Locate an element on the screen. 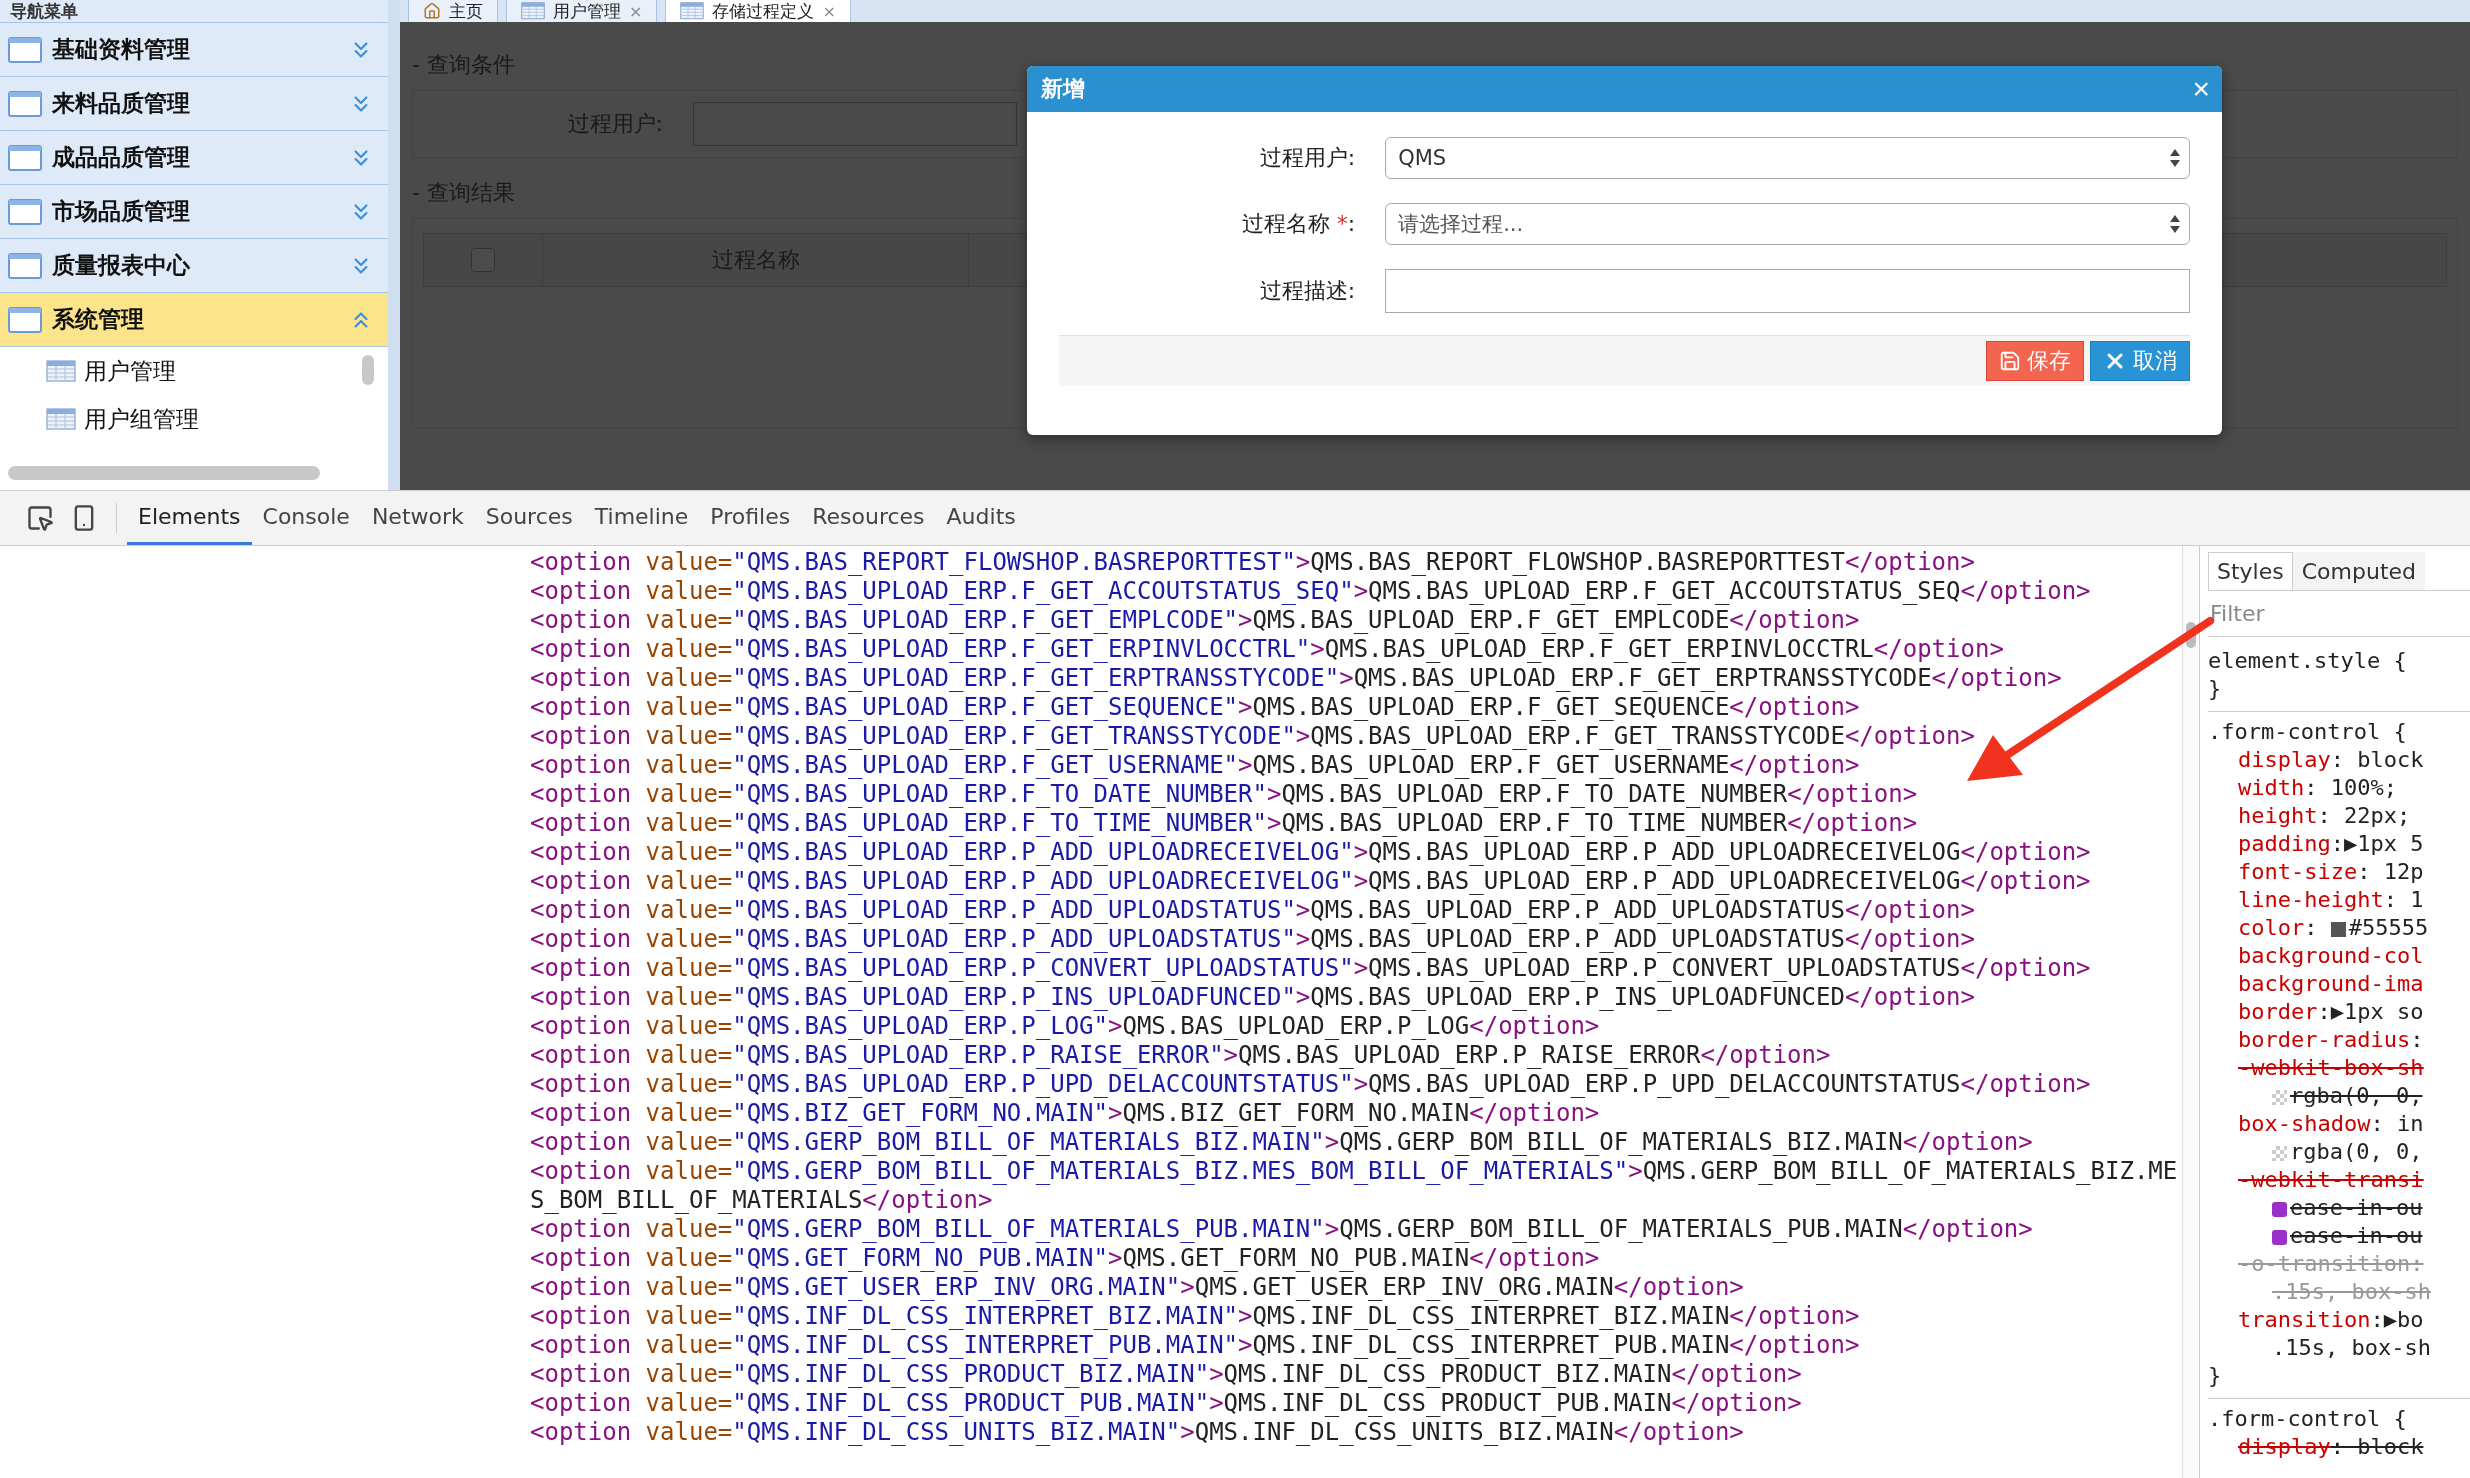 This screenshot has width=2470, height=1478. checkbox is located at coordinates (483, 260).